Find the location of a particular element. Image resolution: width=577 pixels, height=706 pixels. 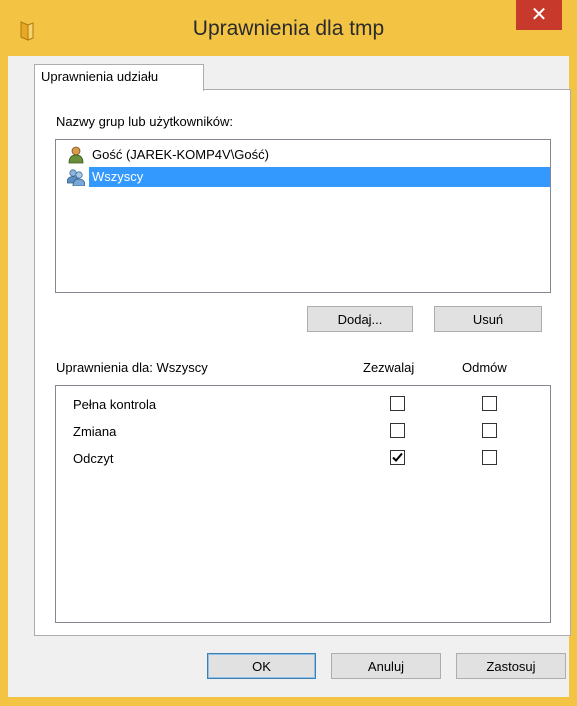

title-bar: Uprawnienia dla tmp ✕ is located at coordinates (288, 28).